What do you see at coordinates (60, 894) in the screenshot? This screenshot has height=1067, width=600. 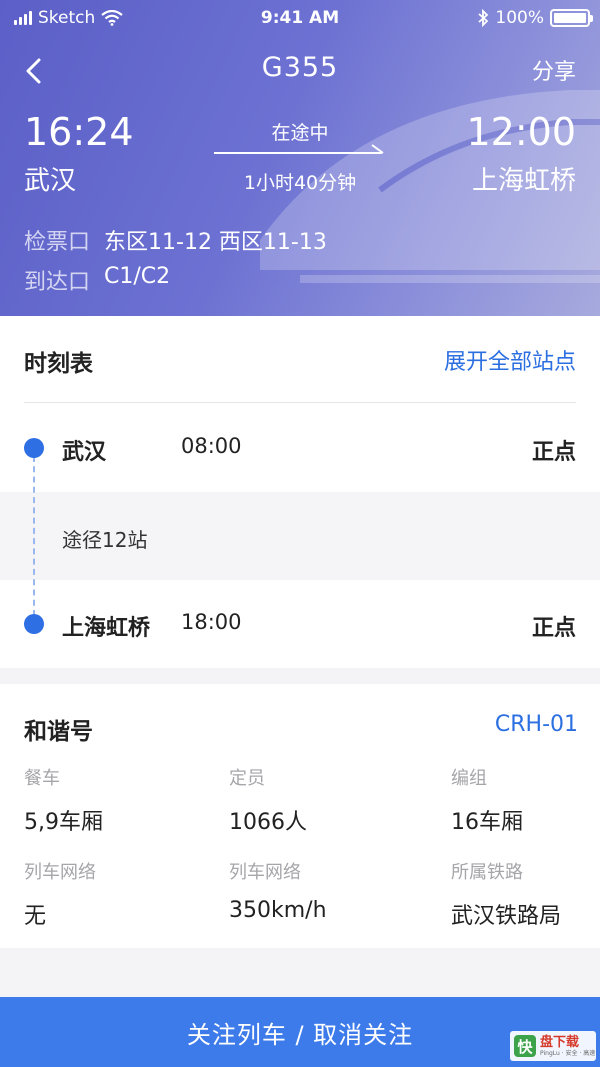 I see `spec-network: 列车网络 无` at bounding box center [60, 894].